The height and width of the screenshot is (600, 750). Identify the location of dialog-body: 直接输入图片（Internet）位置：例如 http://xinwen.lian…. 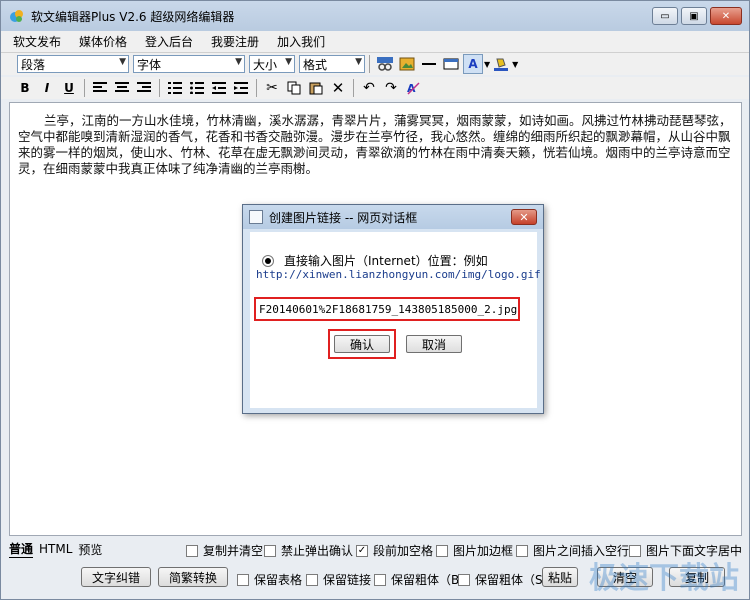
(395, 320).